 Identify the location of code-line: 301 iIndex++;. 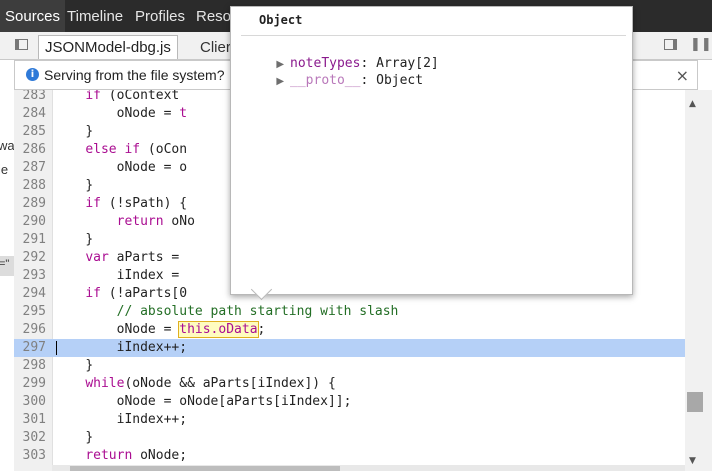
(349, 420).